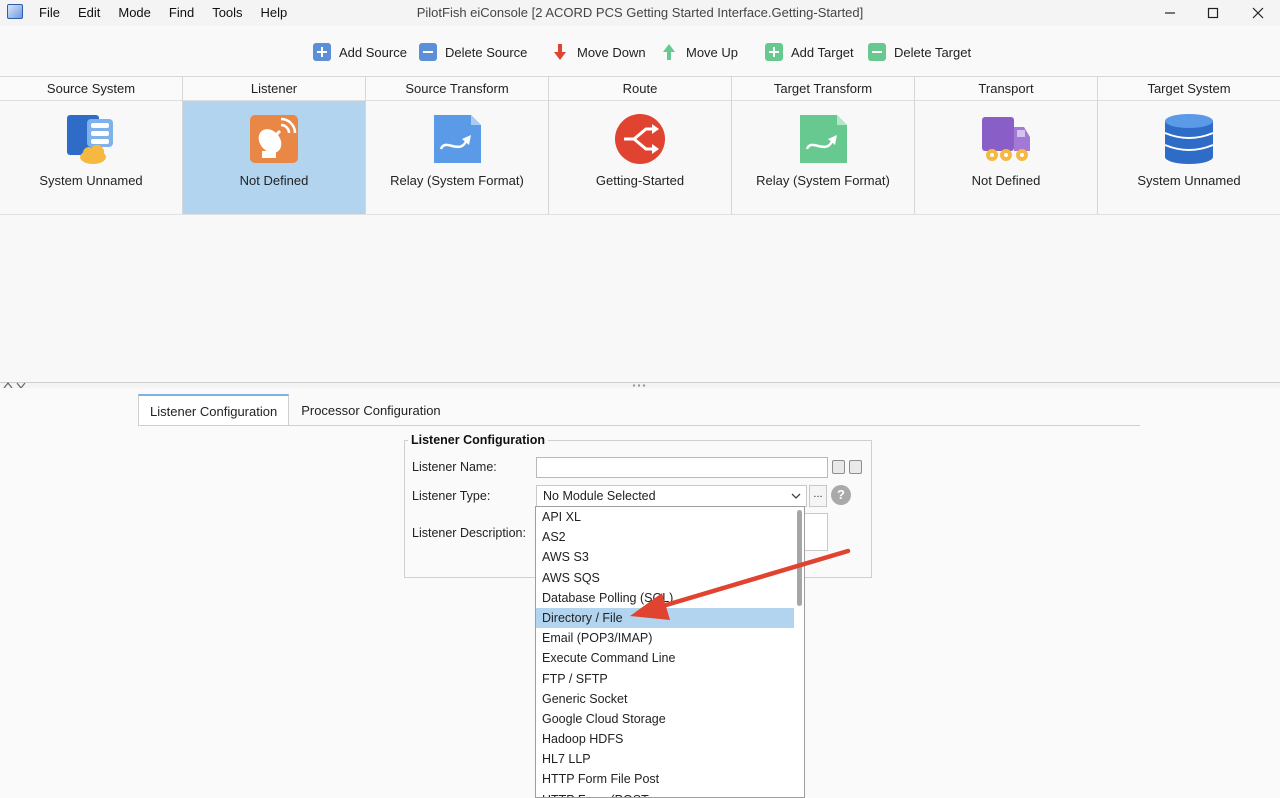  What do you see at coordinates (665, 679) in the screenshot?
I see `dropdown-option: FTP / SFTP` at bounding box center [665, 679].